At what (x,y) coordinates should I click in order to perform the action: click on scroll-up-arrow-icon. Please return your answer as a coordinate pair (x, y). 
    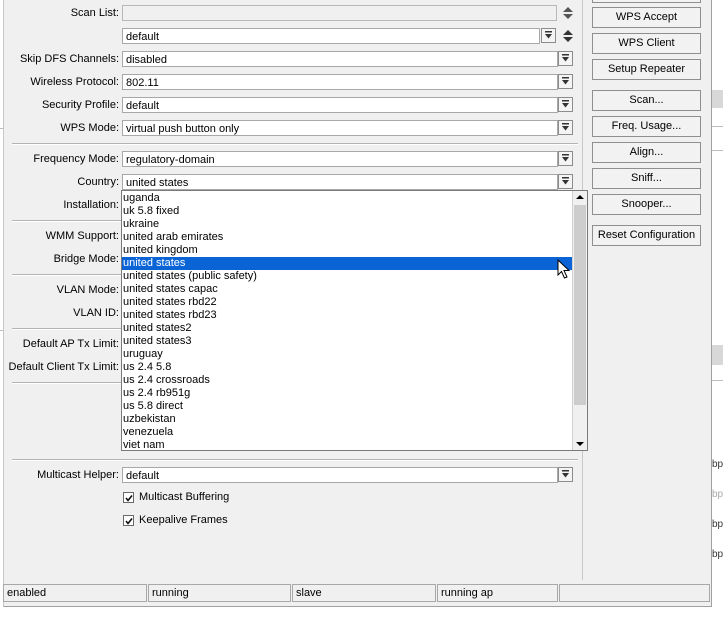
    Looking at the image, I should click on (580, 197).